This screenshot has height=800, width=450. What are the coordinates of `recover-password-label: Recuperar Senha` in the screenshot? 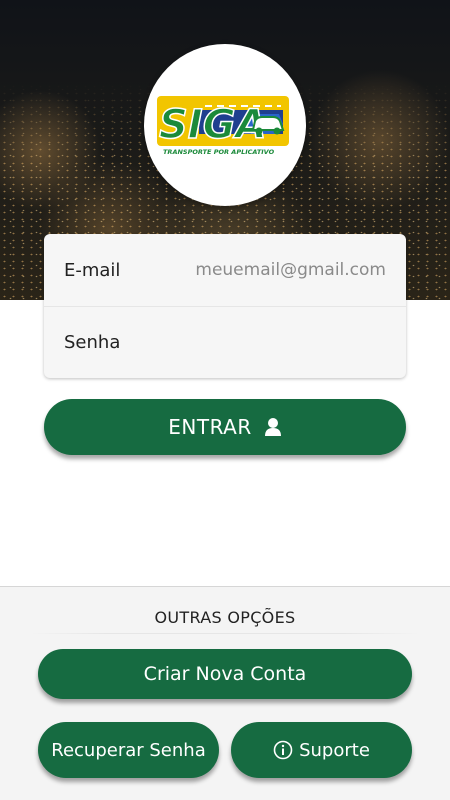 It's located at (128, 750).